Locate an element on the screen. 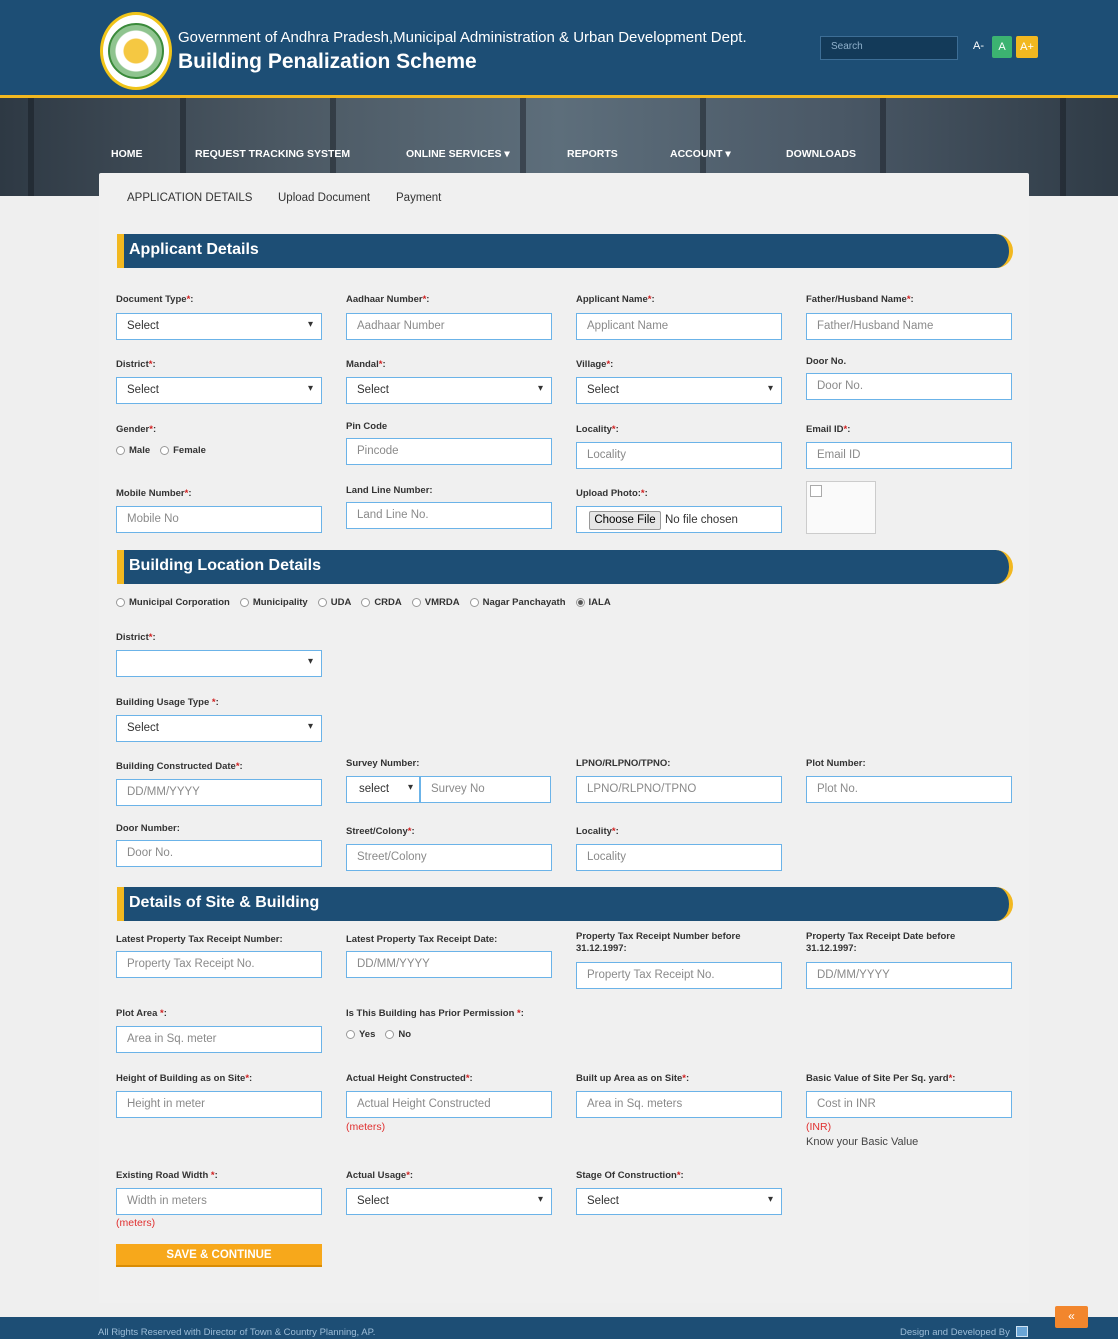 This screenshot has width=1118, height=1339. district-select: Select is located at coordinates (219, 390).